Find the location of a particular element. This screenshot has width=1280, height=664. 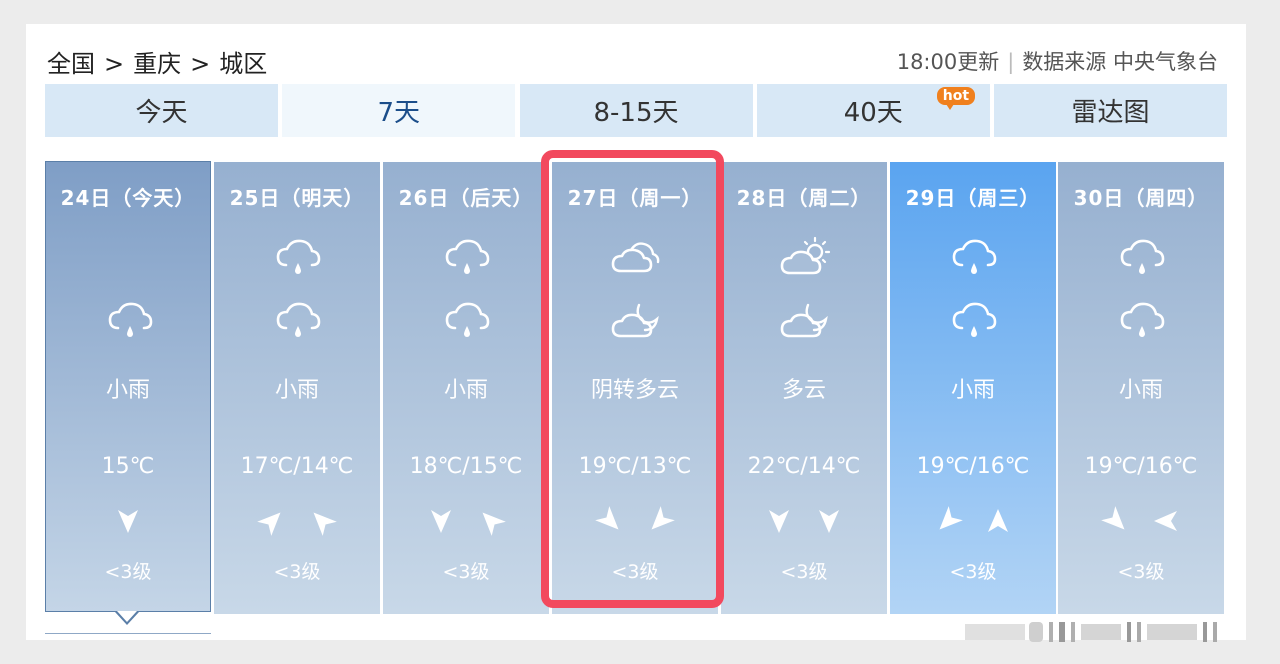

temperature: 17℃/14℃ is located at coordinates (297, 466).